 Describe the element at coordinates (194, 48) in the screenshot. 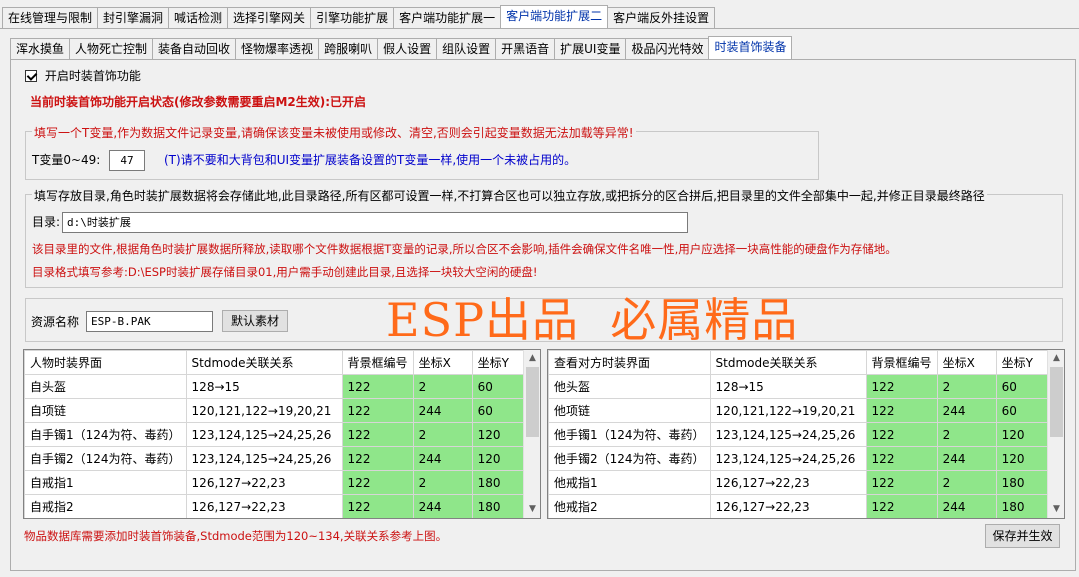

I see `tab-sub-2: 装备自动回收` at that location.